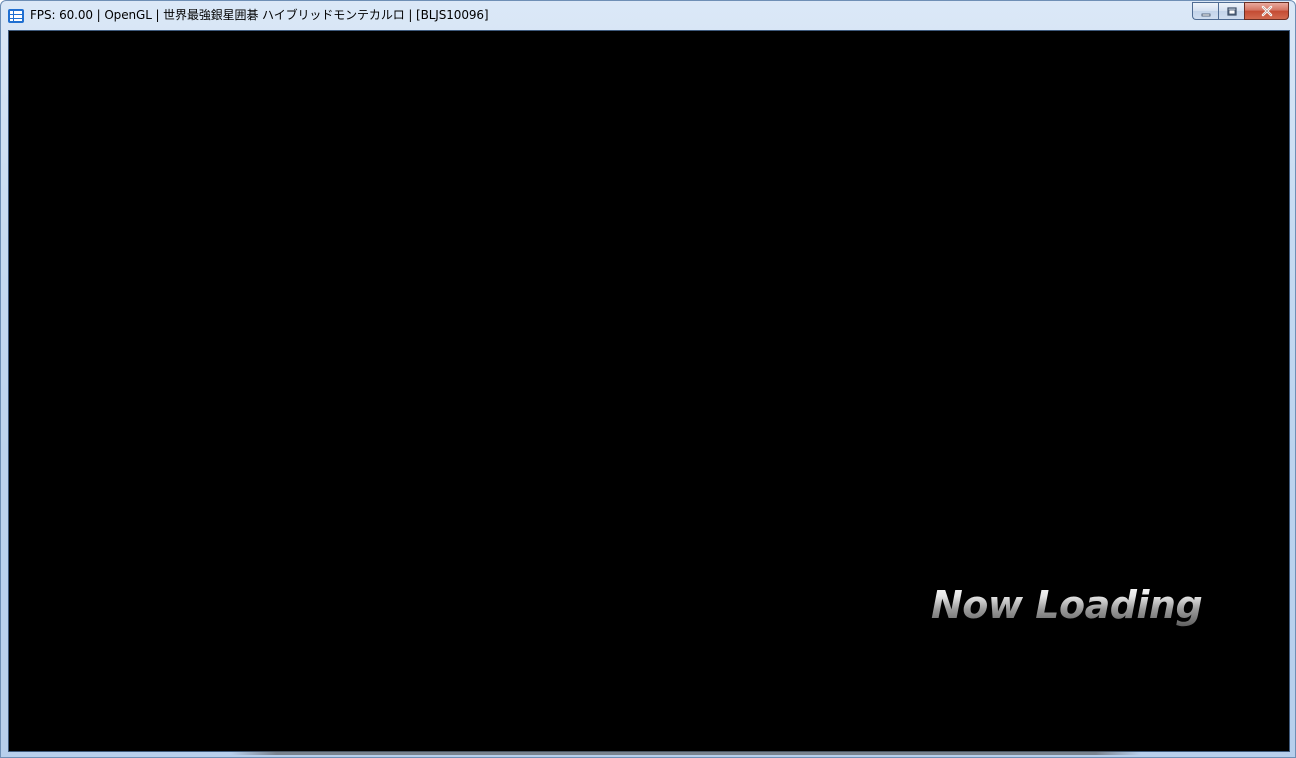  What do you see at coordinates (686, 753) in the screenshot?
I see `bottom-edge-shadow` at bounding box center [686, 753].